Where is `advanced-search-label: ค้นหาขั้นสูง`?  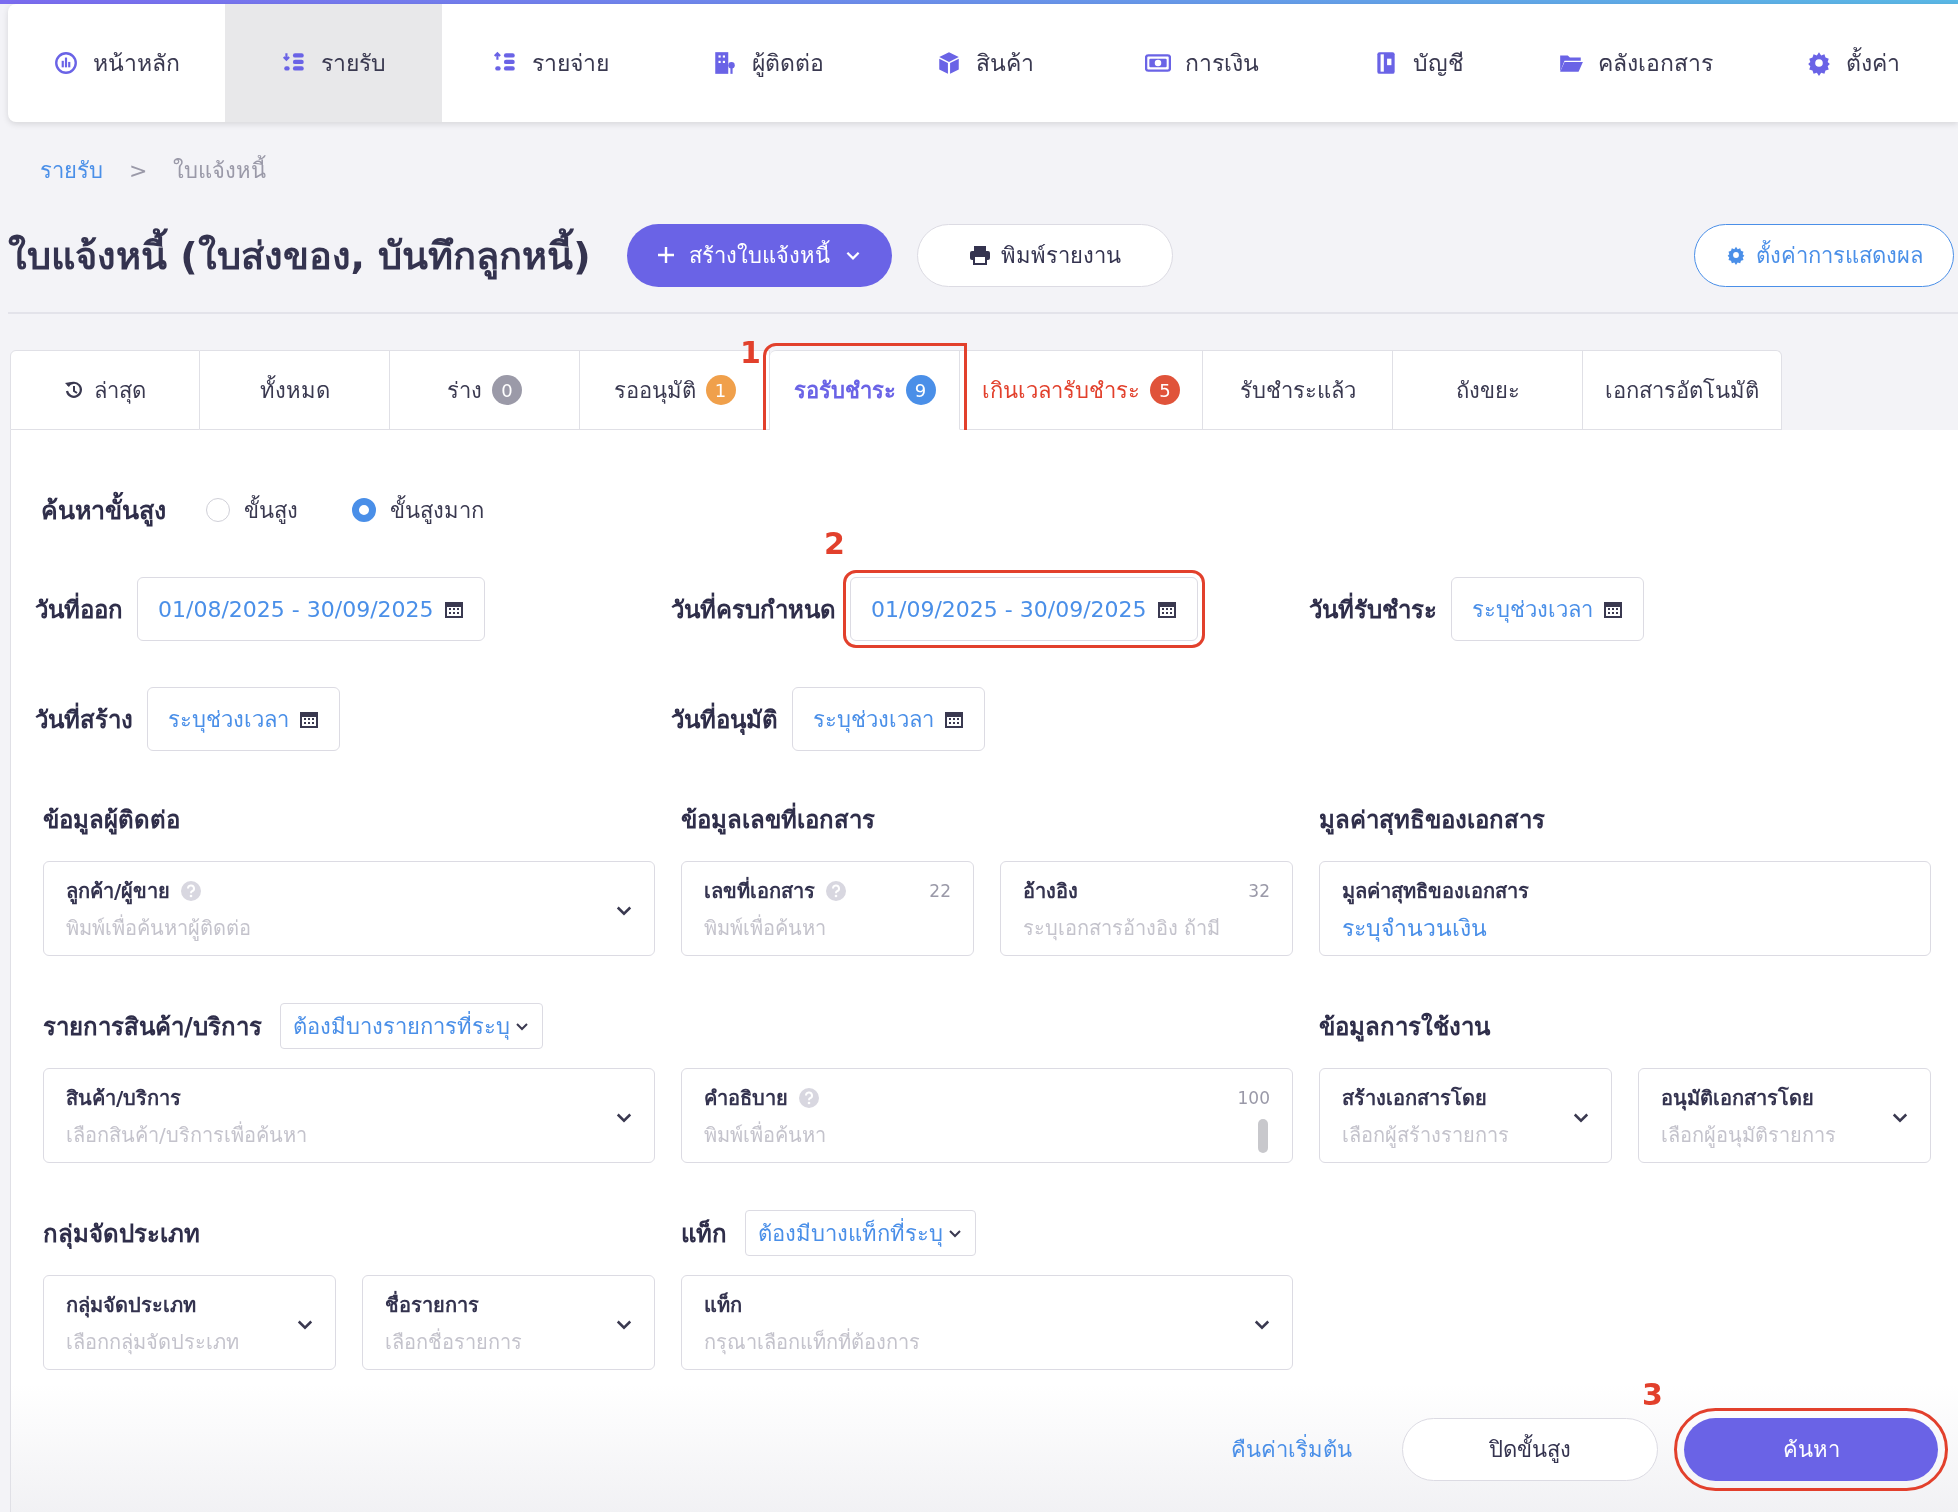
advanced-search-label: ค้นหาขั้นสูง is located at coordinates (103, 510).